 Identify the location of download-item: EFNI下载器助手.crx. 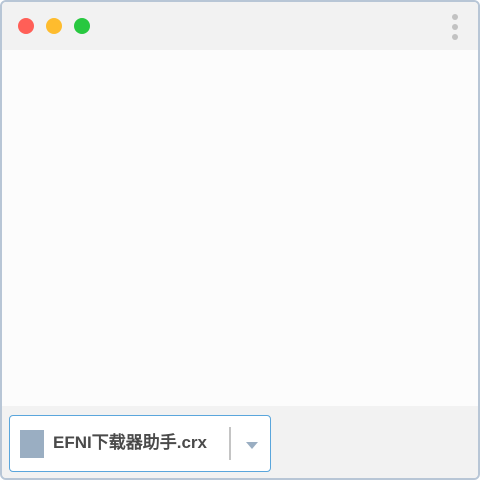
(140, 443).